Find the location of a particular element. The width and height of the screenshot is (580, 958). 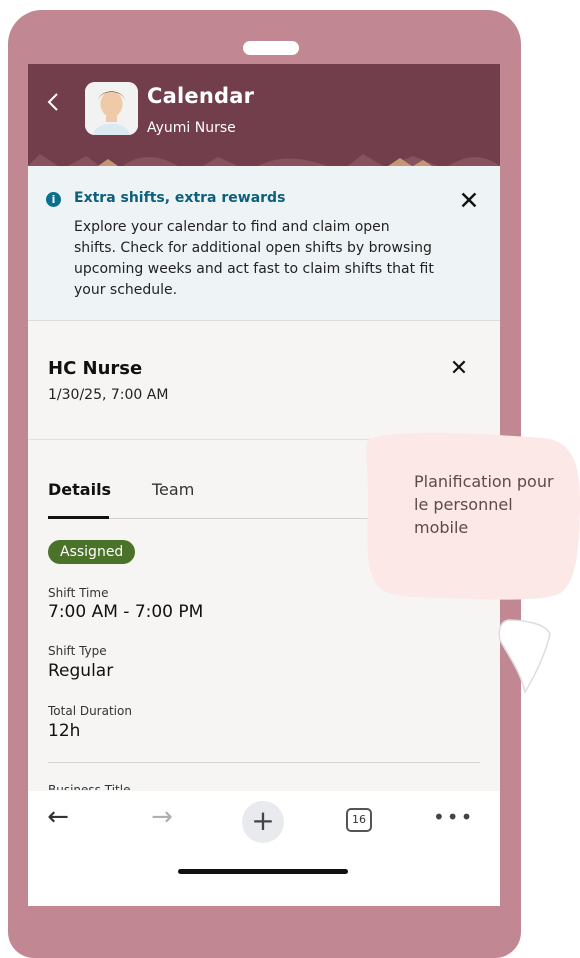

banner-close-icon: ✕ is located at coordinates (469, 201).